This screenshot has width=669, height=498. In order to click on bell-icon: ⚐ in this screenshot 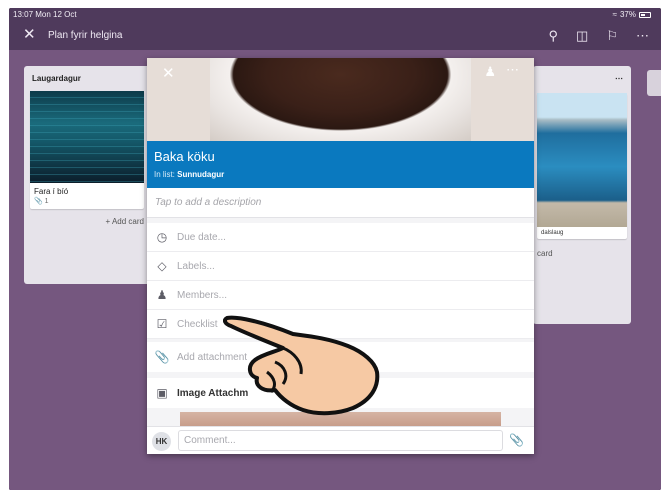, I will do `click(612, 36)`.